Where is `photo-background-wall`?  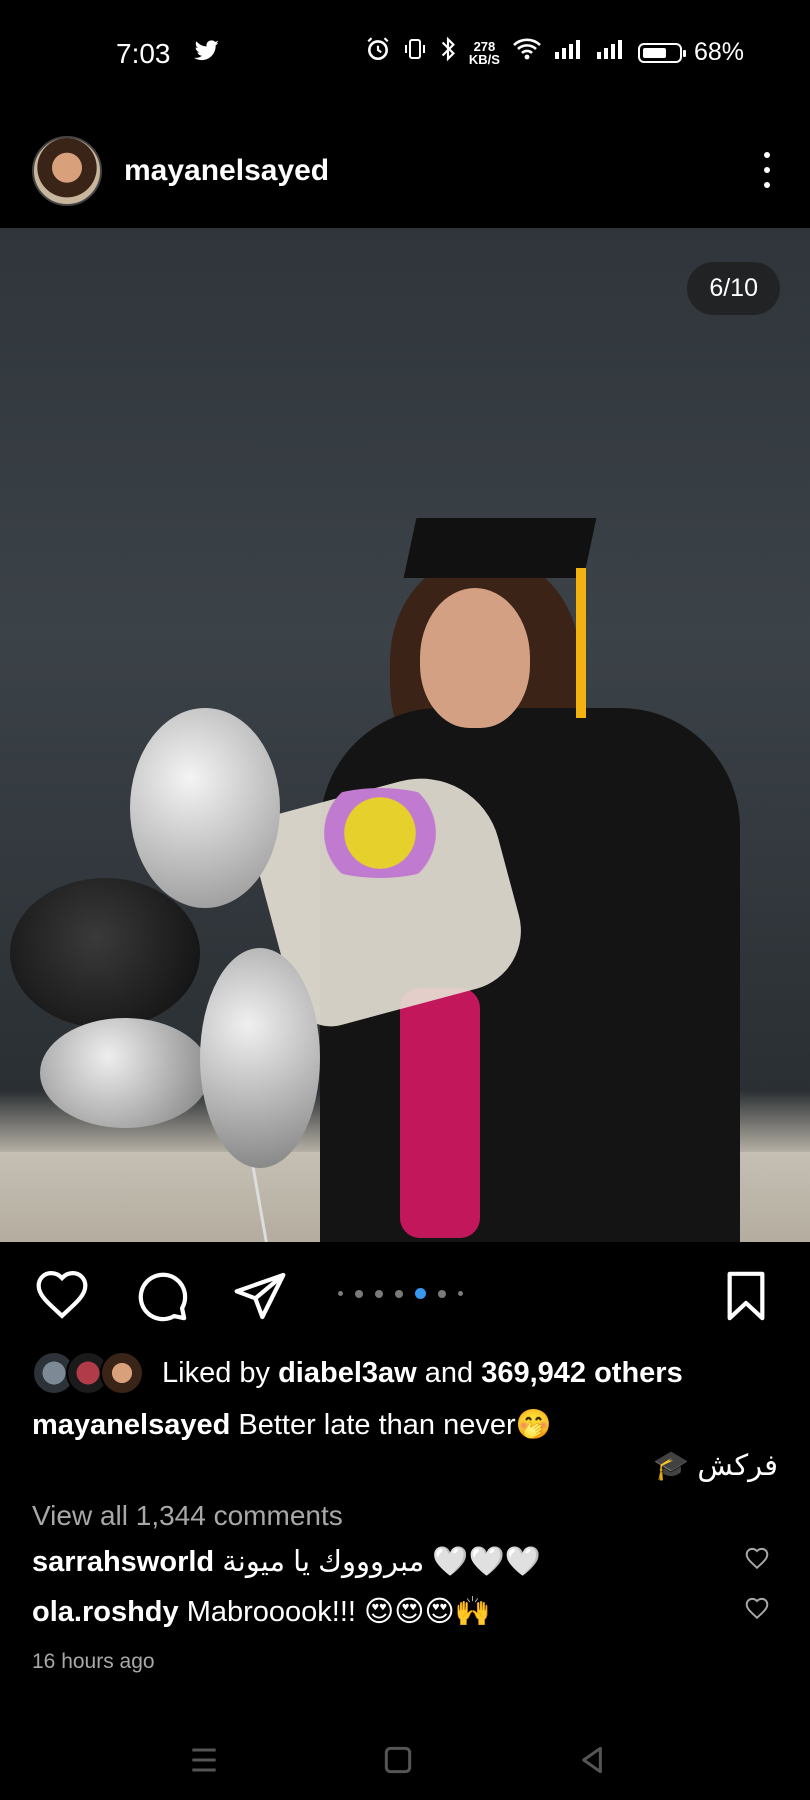
photo-background-wall is located at coordinates (405, 248).